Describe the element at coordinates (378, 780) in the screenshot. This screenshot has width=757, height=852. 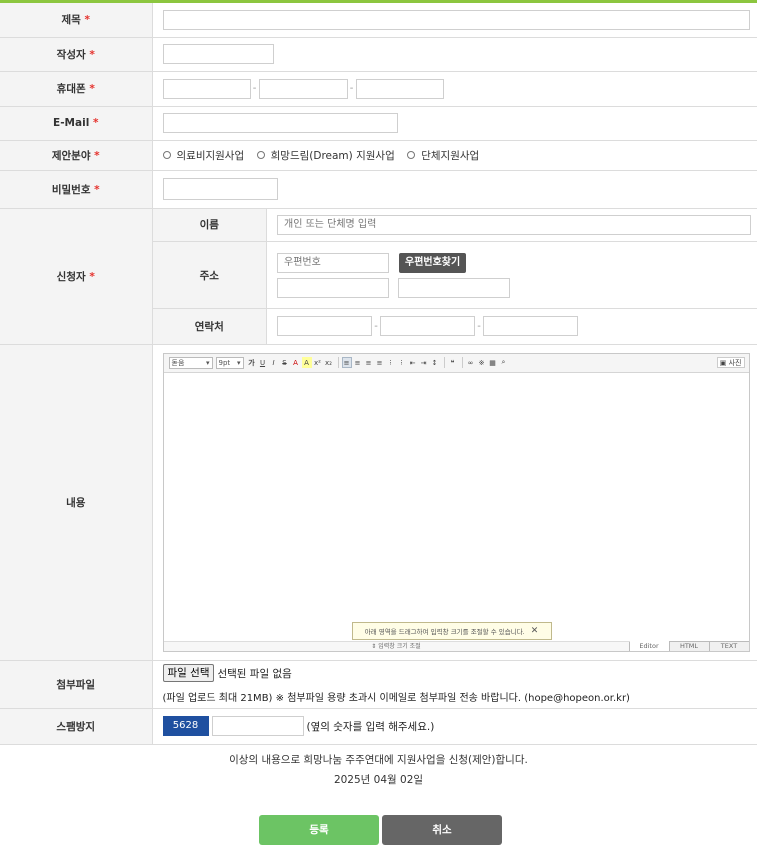
I see `date-text: 2025년 04월 02일` at that location.